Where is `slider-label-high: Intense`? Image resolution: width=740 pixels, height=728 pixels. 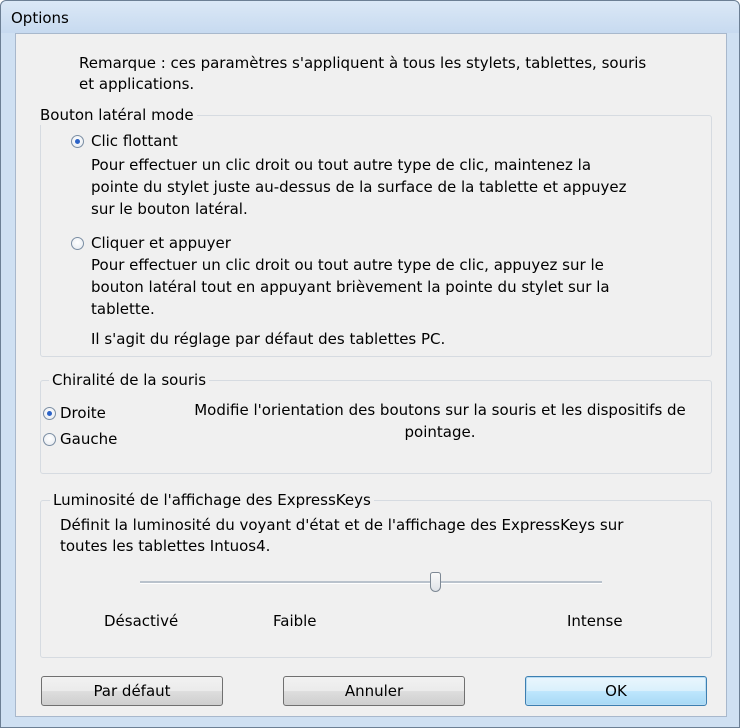
slider-label-high: Intense is located at coordinates (595, 621).